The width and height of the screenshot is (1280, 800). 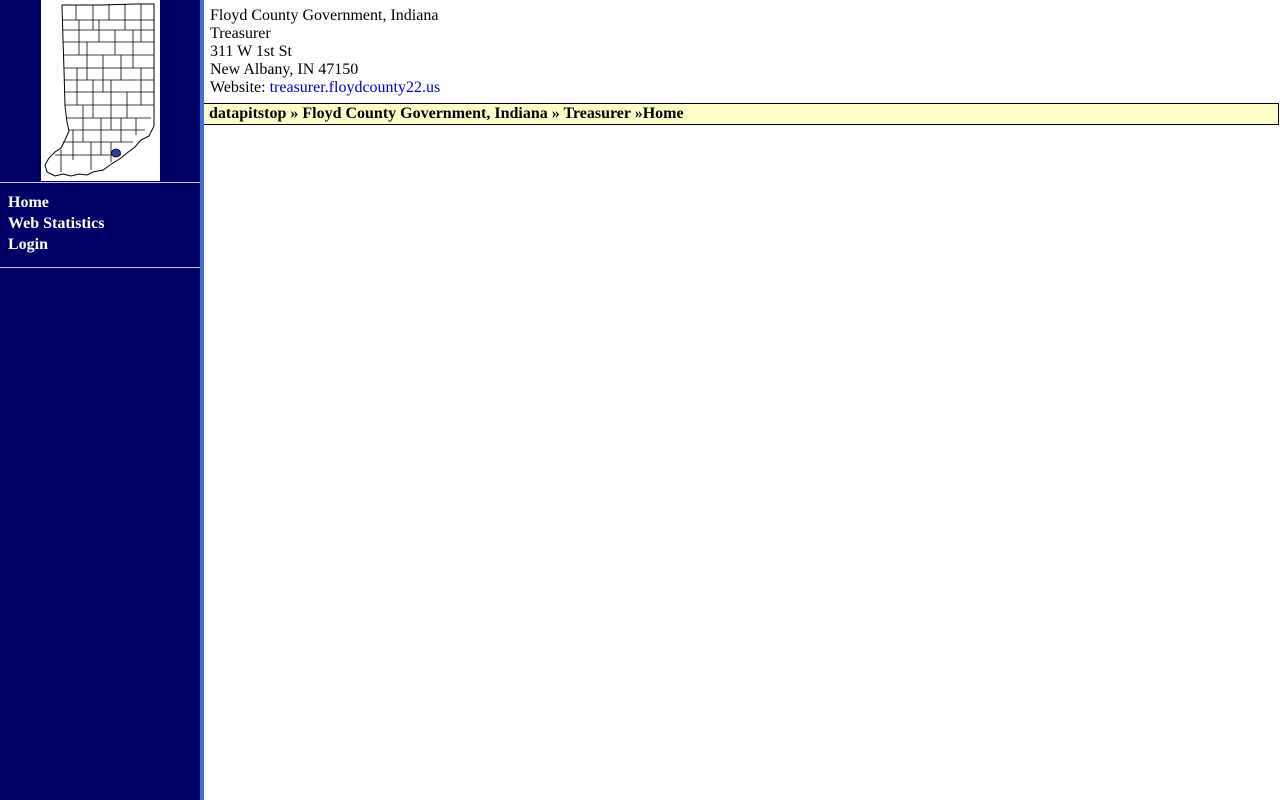 What do you see at coordinates (324, 15) in the screenshot?
I see `org-name: Floyd County Government, Indiana` at bounding box center [324, 15].